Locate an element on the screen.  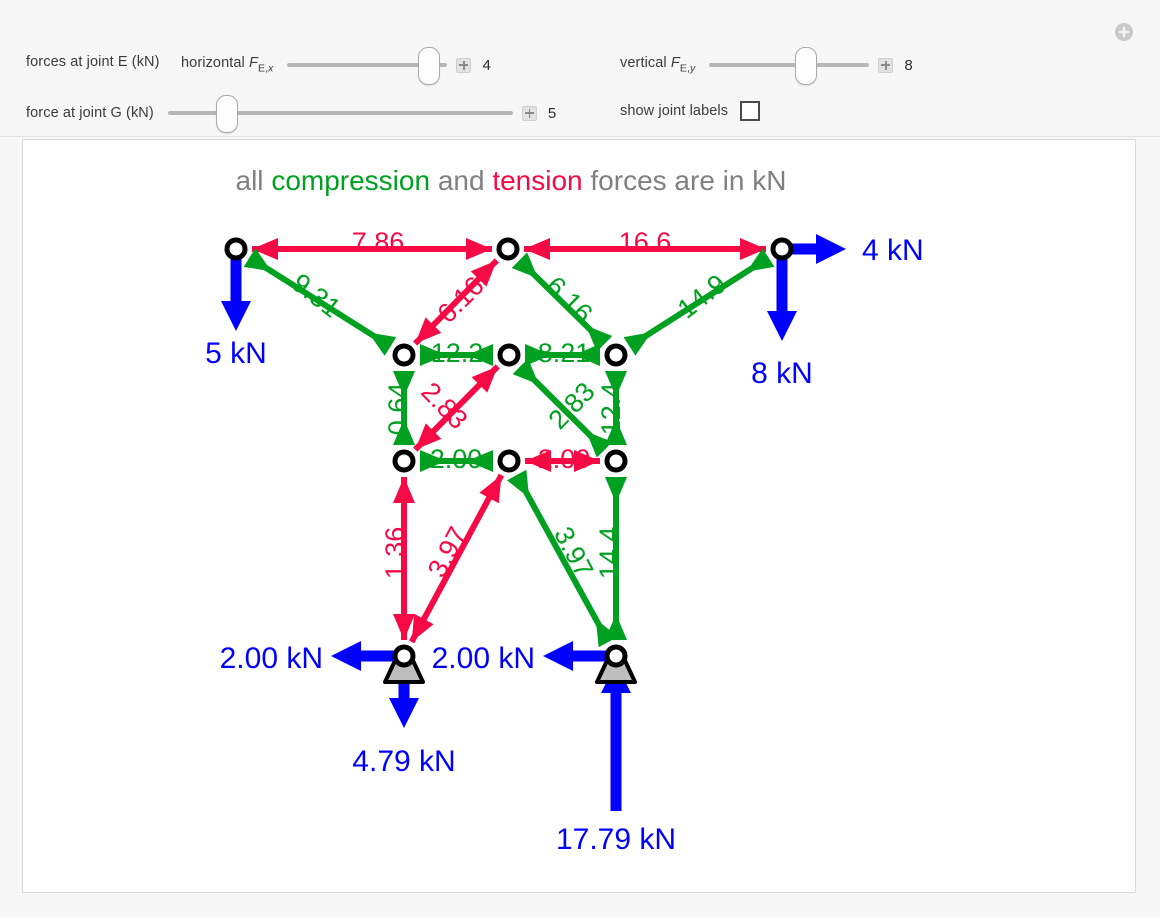
reaction-k-left-label: 2.00 kN is located at coordinates (483, 658).